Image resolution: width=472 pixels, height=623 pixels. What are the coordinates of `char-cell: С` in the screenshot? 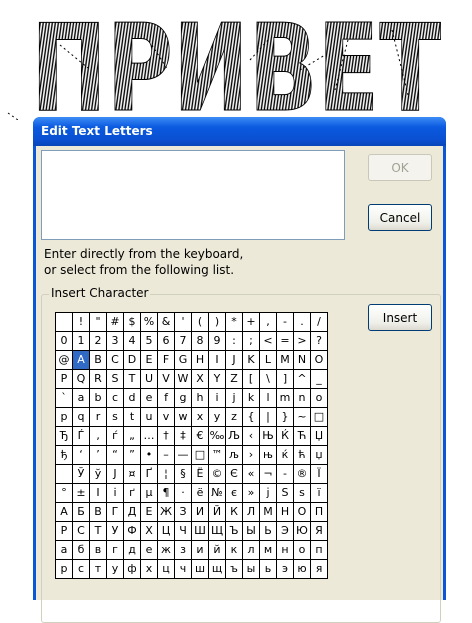 It's located at (81, 531).